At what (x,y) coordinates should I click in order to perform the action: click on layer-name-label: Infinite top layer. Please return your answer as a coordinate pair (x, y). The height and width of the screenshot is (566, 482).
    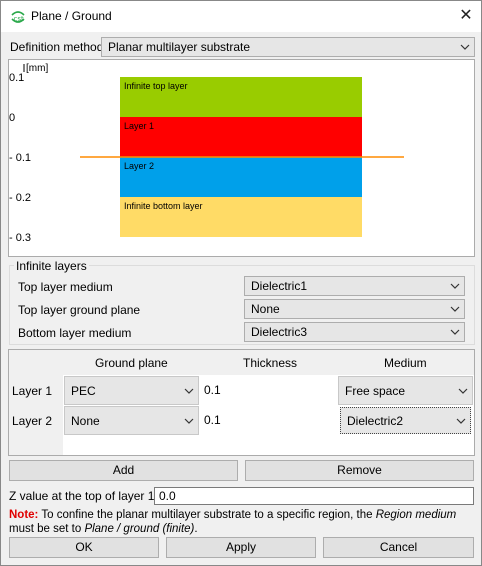
    Looking at the image, I should click on (156, 86).